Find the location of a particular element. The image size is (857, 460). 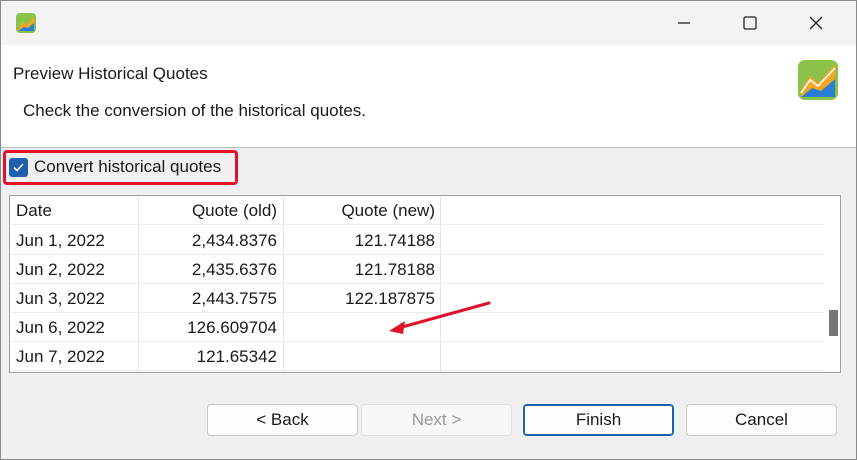

close-icon is located at coordinates (816, 23).